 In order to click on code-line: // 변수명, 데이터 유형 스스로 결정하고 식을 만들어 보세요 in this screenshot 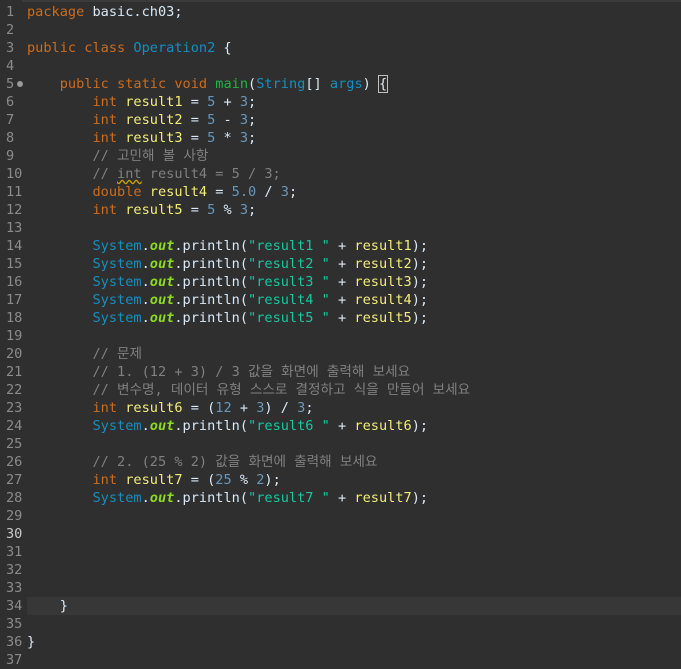, I will do `click(248, 390)`.